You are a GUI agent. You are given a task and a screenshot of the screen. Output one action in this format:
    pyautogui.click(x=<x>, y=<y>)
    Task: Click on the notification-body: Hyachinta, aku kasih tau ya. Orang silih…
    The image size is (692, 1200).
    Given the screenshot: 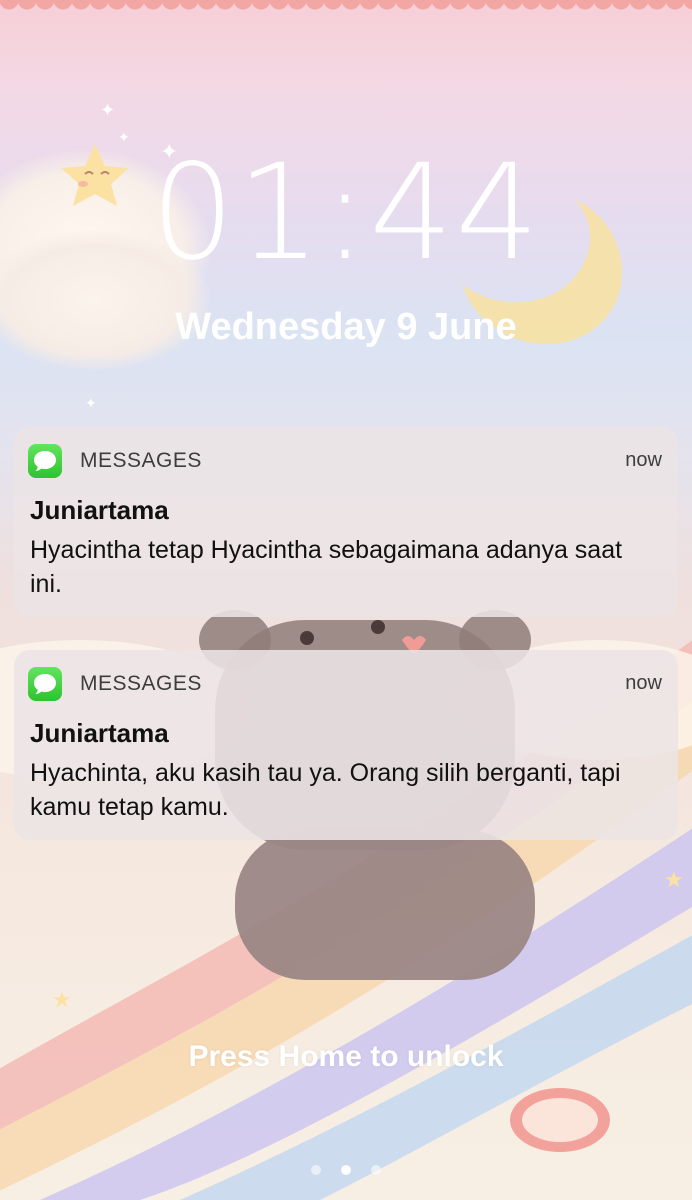 What is the action you would take?
    pyautogui.click(x=325, y=790)
    